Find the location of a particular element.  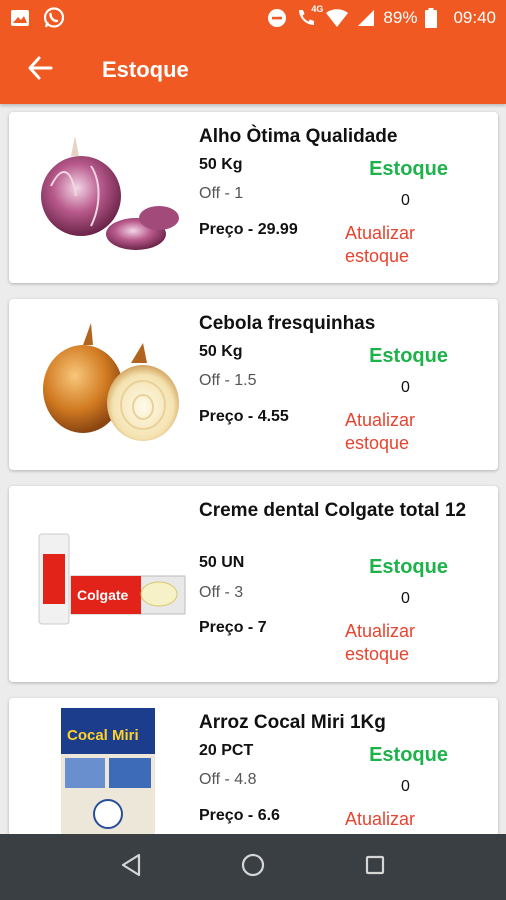

garlic-image is located at coordinates (111, 196).